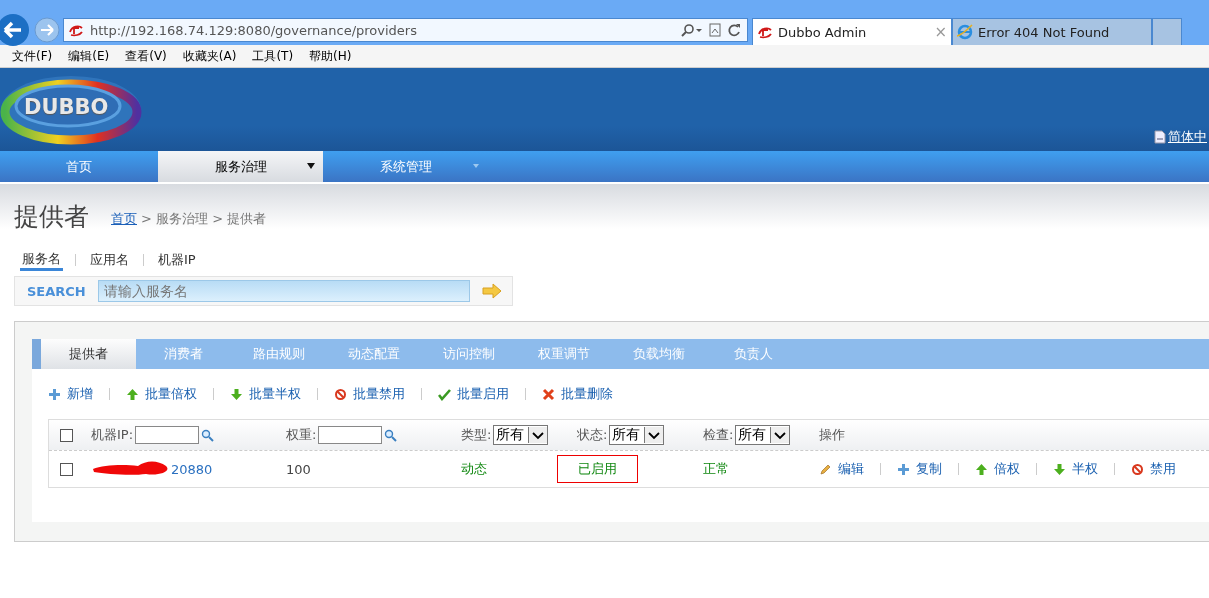 The image size is (1209, 598). Describe the element at coordinates (965, 32) in the screenshot. I see `browser-icon` at that location.